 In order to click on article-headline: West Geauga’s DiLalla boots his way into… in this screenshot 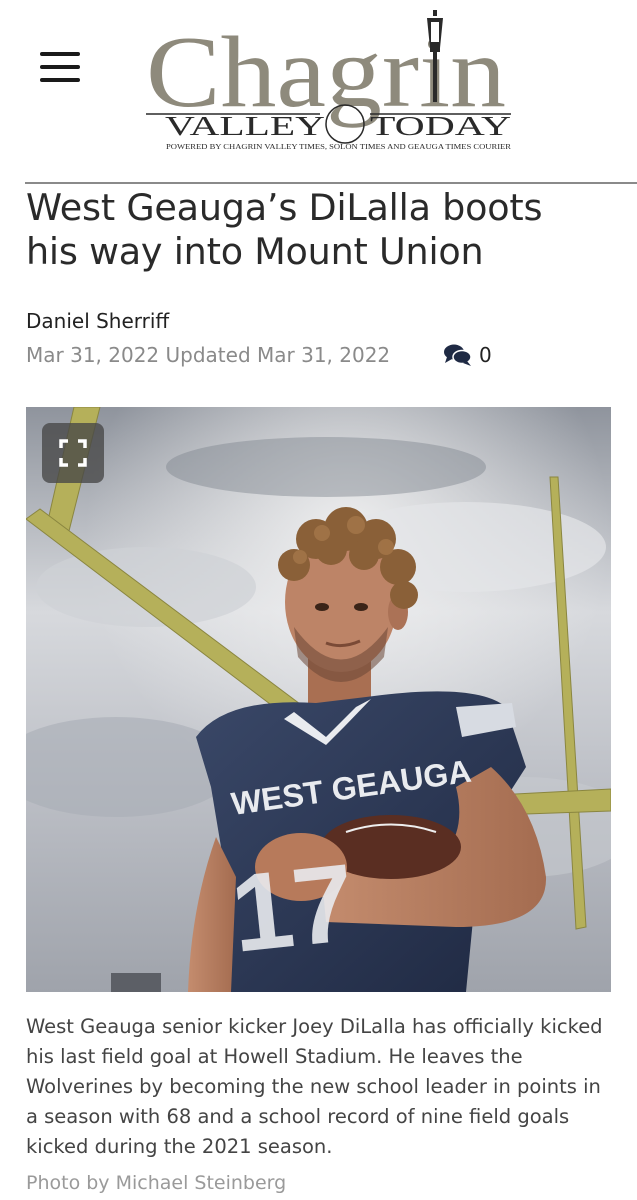, I will do `click(321, 230)`.